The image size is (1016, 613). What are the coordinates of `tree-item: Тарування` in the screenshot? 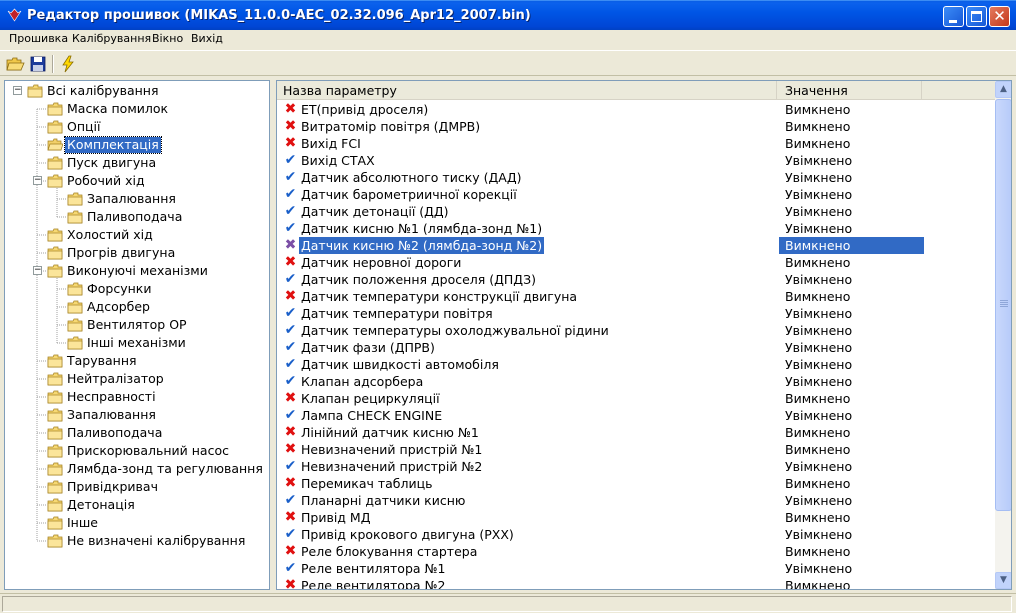 It's located at (137, 361).